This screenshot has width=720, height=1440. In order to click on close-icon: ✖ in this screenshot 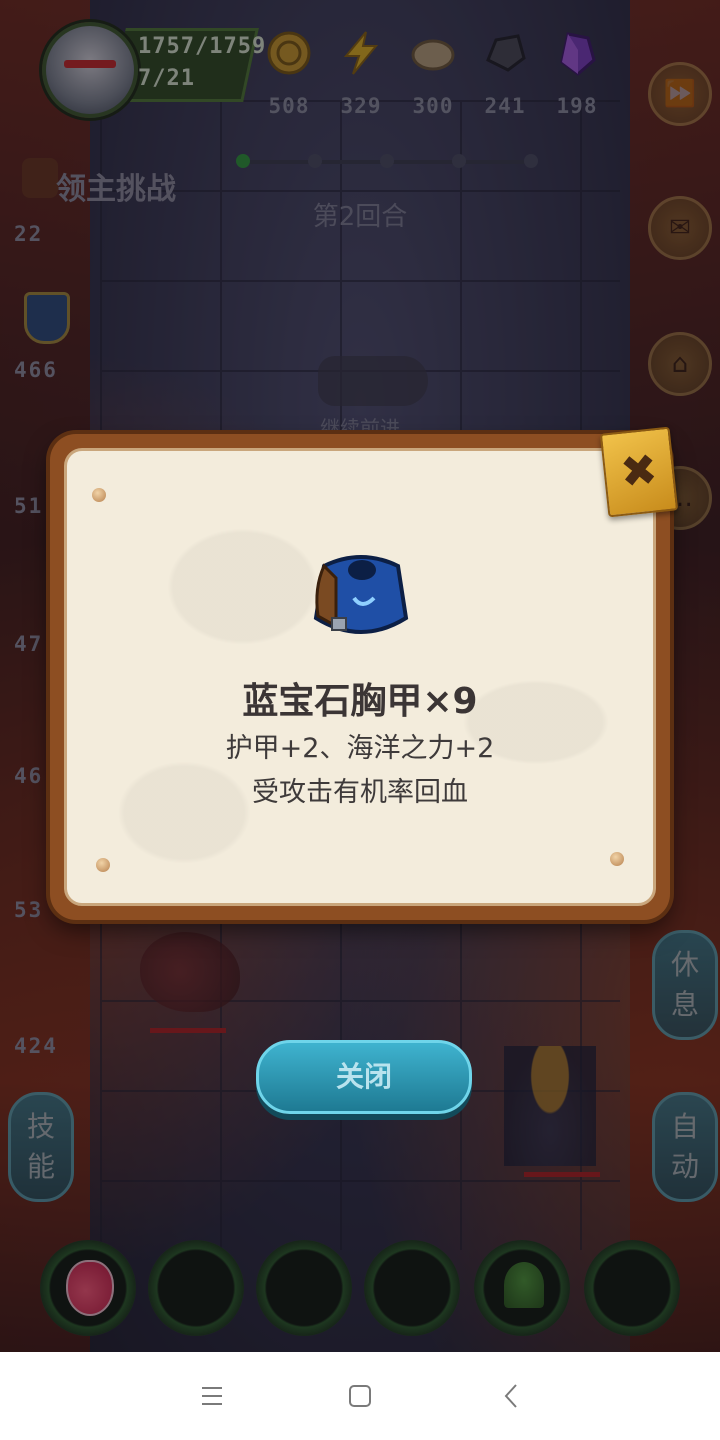, I will do `click(638, 471)`.